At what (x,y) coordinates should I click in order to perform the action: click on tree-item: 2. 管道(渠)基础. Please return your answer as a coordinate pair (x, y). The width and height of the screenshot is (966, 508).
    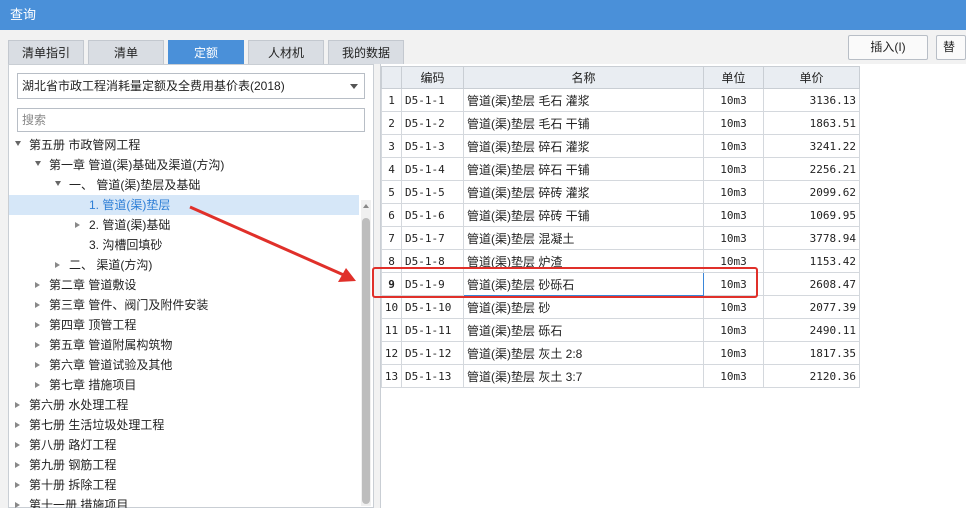
    Looking at the image, I should click on (184, 225).